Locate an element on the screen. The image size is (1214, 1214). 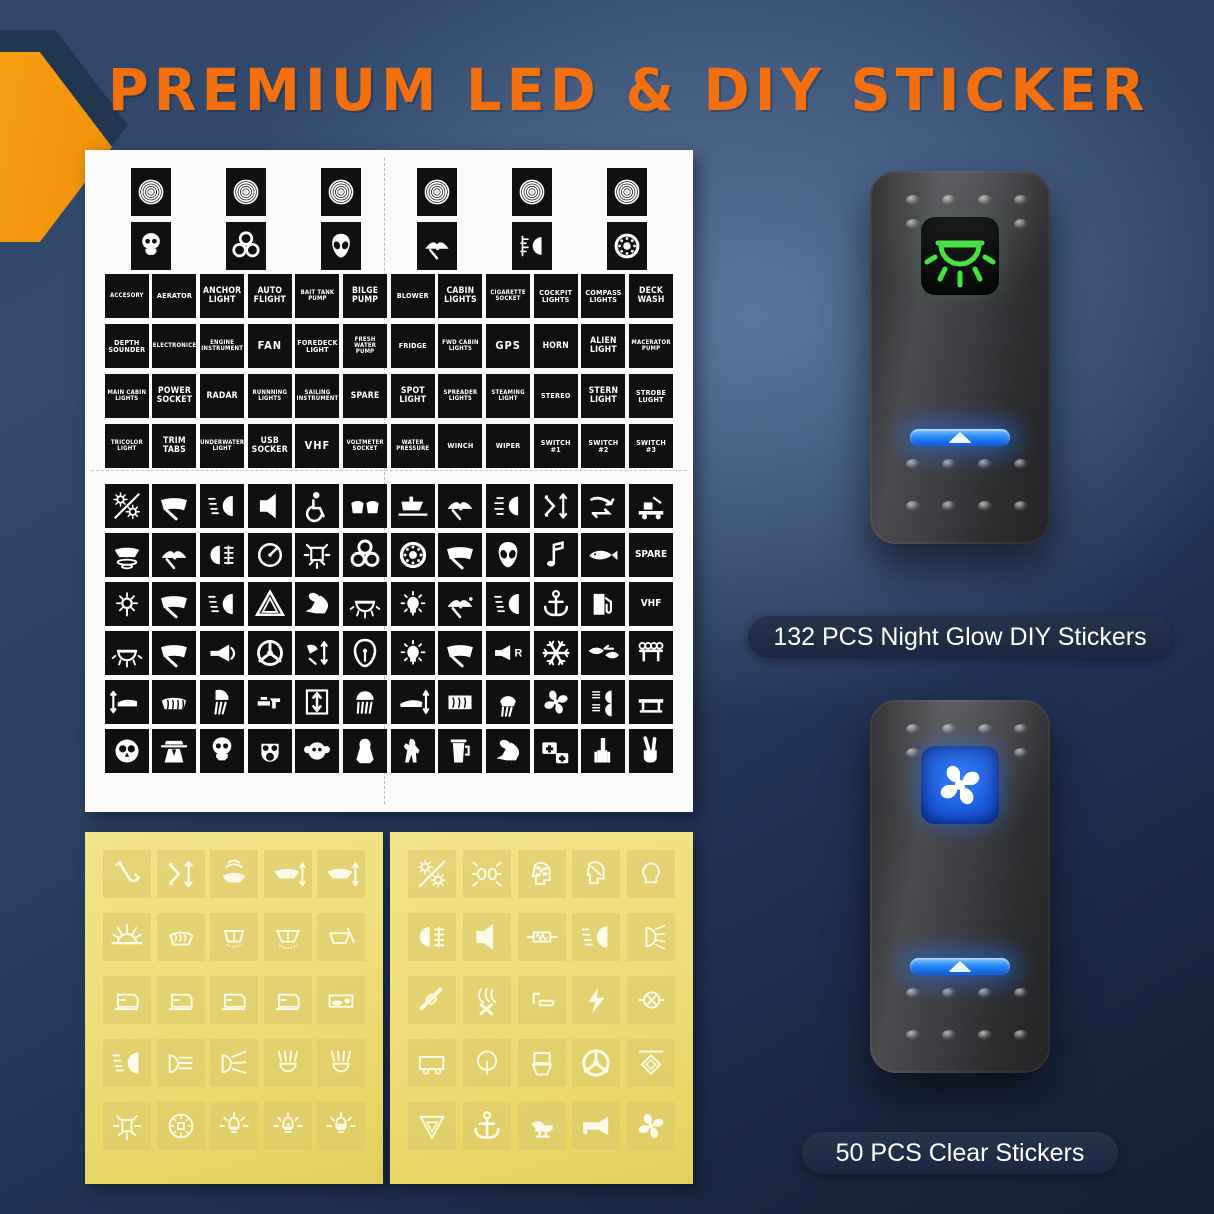
sticker-label-tile: RUNNNING LIGHTS is located at coordinates (269, 396).